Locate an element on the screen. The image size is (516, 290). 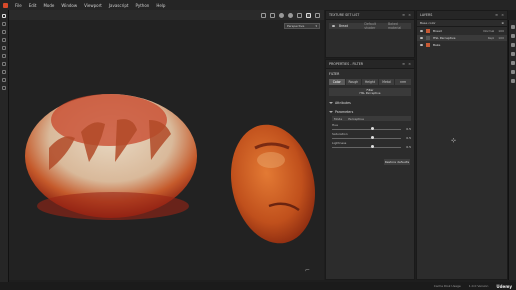
add-layer-icon: ⊕ is located at coordinates (502, 23).